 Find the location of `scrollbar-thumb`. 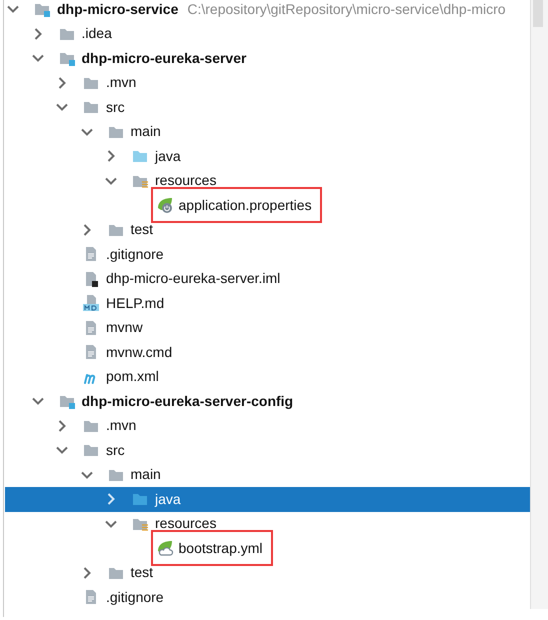

scrollbar-thumb is located at coordinates (538, 13).